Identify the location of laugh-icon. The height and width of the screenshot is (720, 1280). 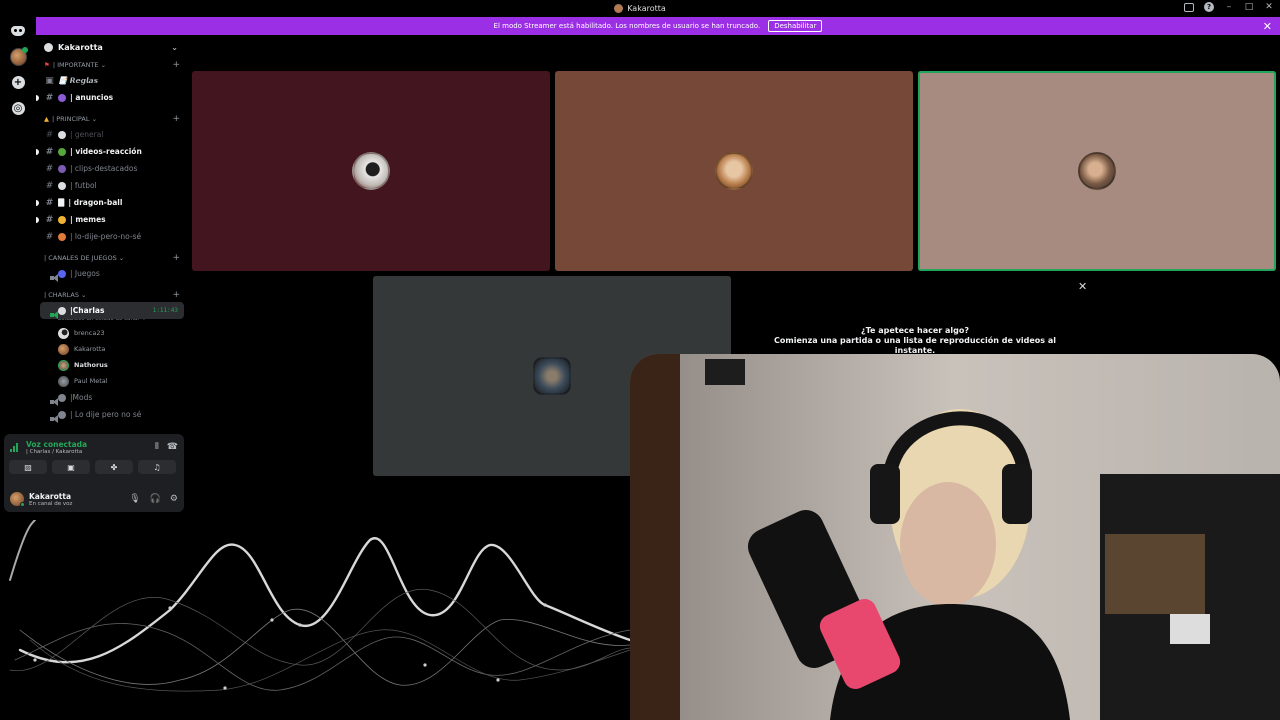
(62, 219).